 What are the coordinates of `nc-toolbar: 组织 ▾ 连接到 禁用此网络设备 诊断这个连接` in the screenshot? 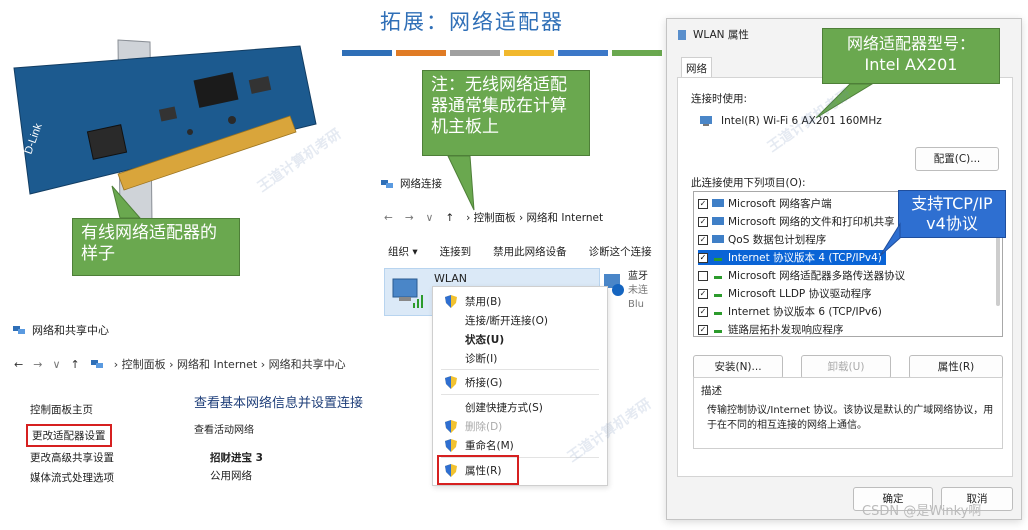 It's located at (520, 251).